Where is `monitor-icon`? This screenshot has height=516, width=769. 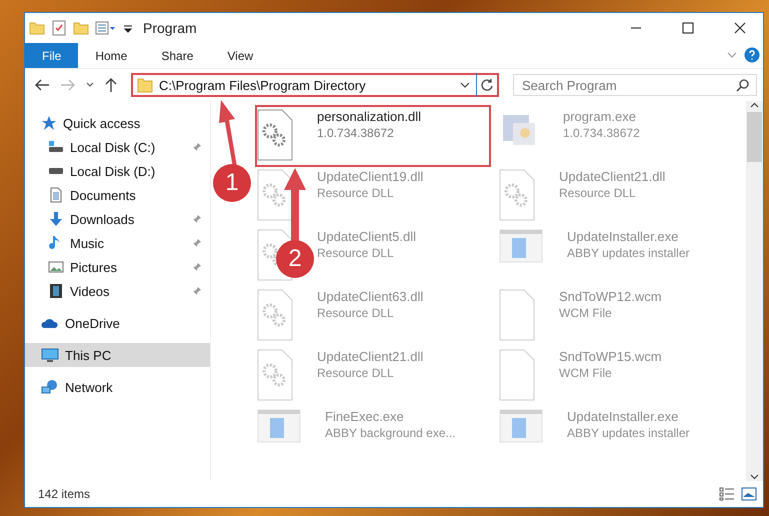 monitor-icon is located at coordinates (50, 355).